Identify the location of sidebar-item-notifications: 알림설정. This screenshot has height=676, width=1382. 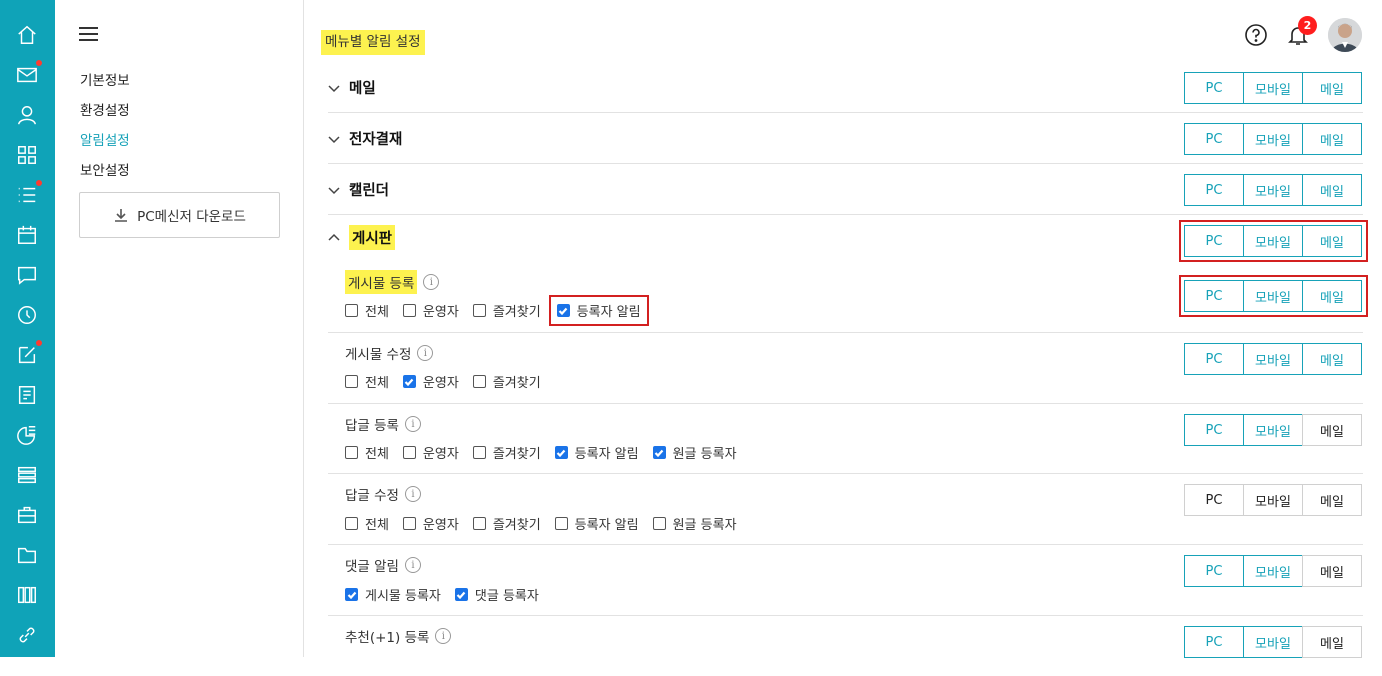
(105, 139).